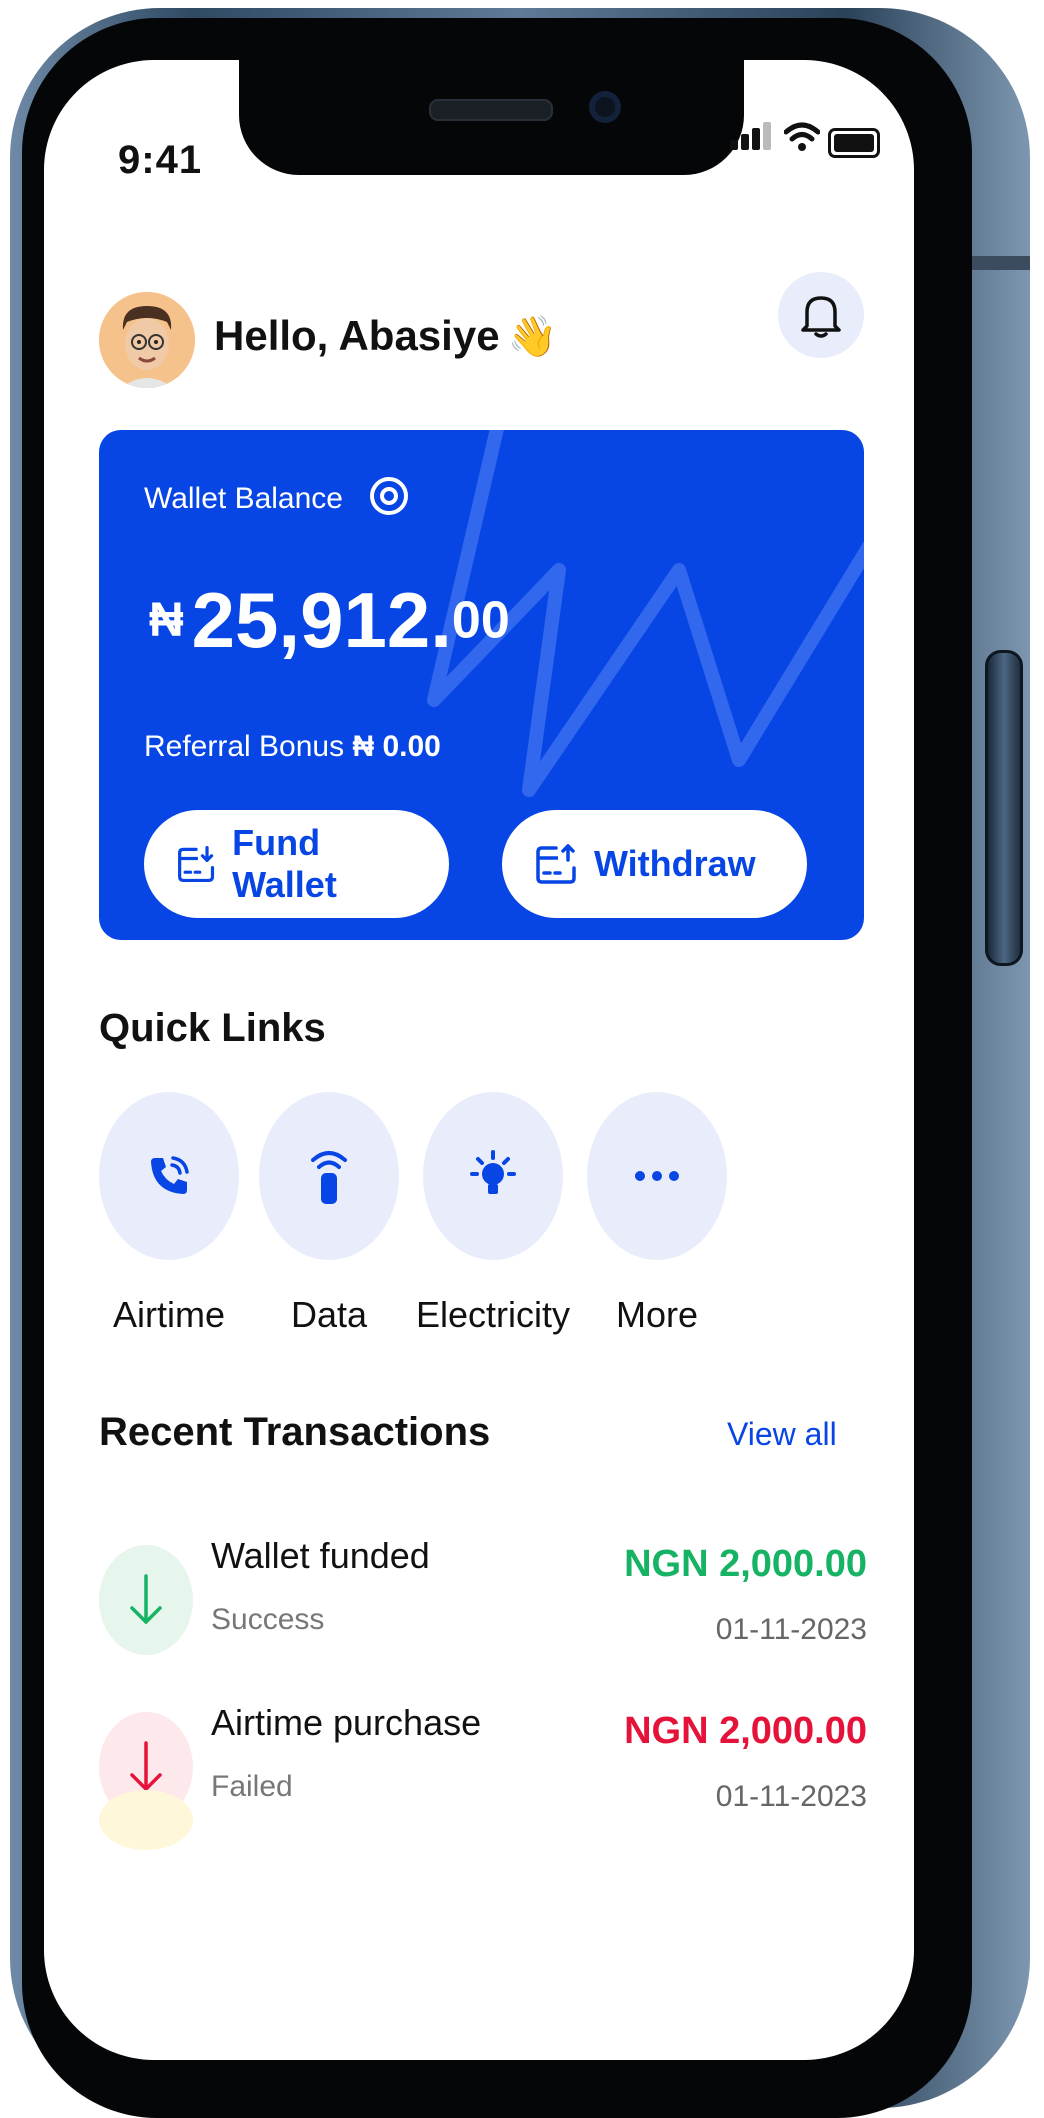 This screenshot has width=1044, height=2118. I want to click on signal-icon, so click(734, 145).